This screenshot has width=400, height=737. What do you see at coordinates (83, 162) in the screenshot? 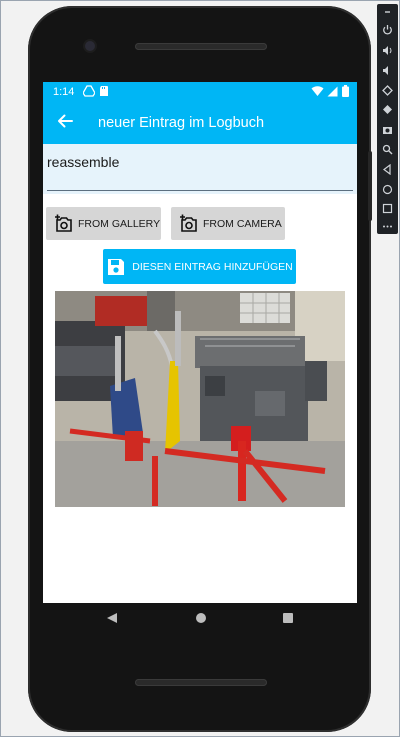
I see `entry-text-value: reassemble` at bounding box center [83, 162].